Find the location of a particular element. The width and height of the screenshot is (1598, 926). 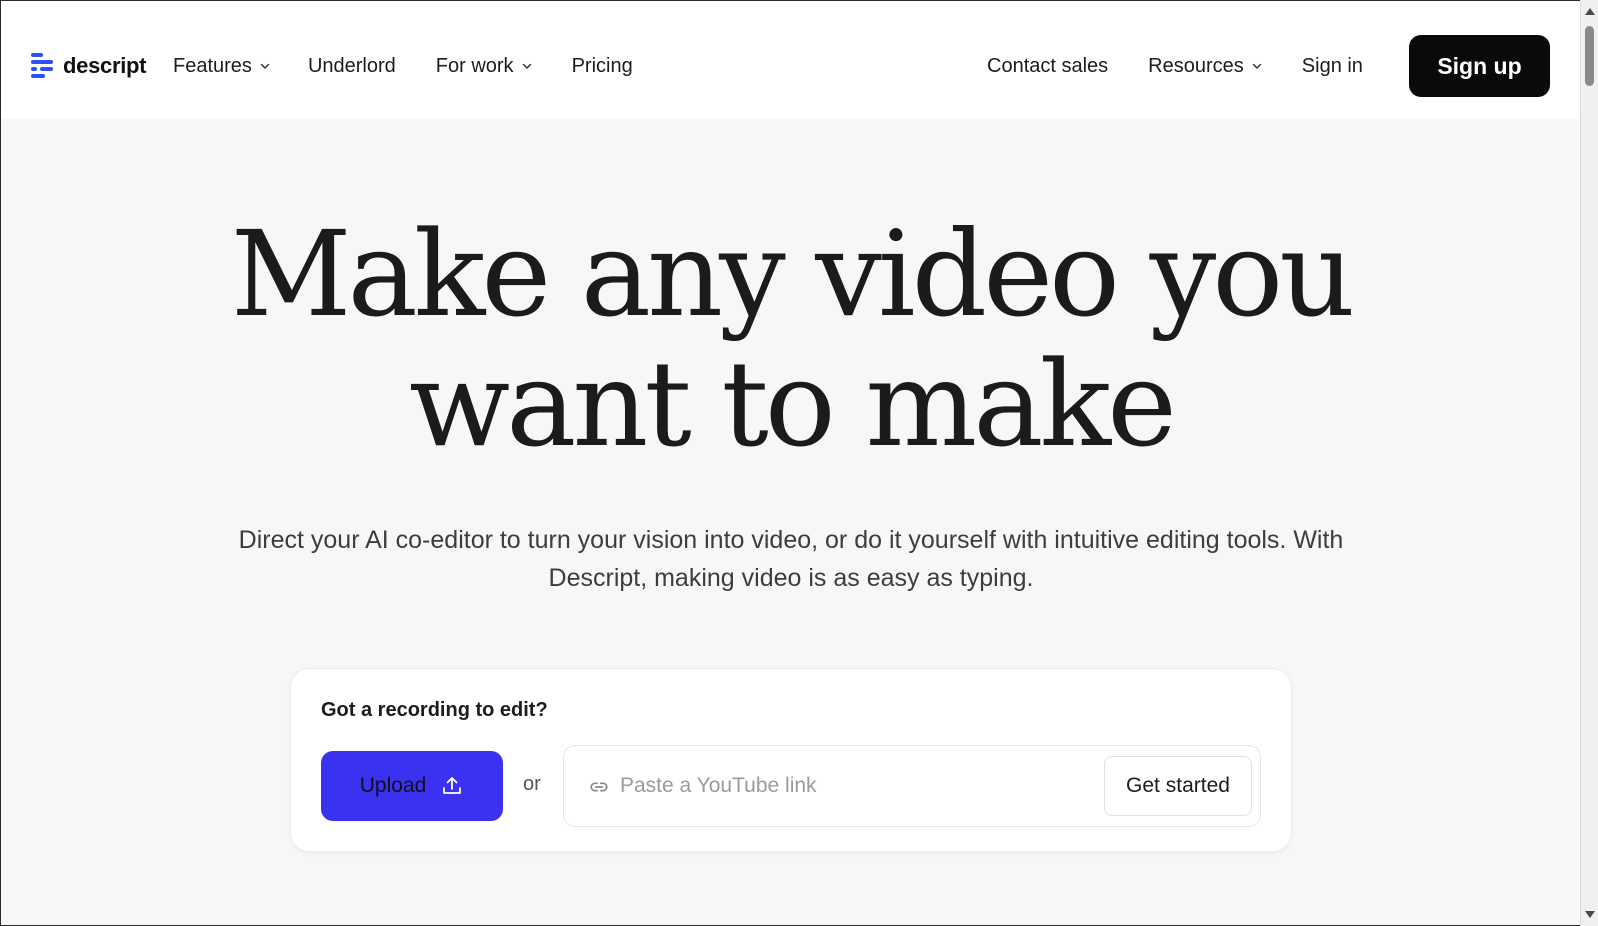

secondary-nav: Contact sales Resources Sign in is located at coordinates (1175, 66).